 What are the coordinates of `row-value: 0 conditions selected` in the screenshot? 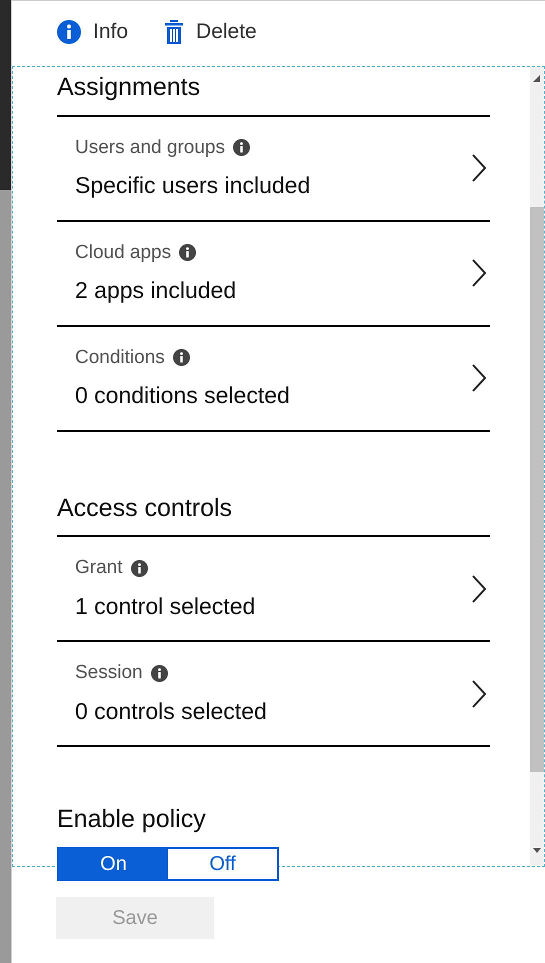 It's located at (182, 395).